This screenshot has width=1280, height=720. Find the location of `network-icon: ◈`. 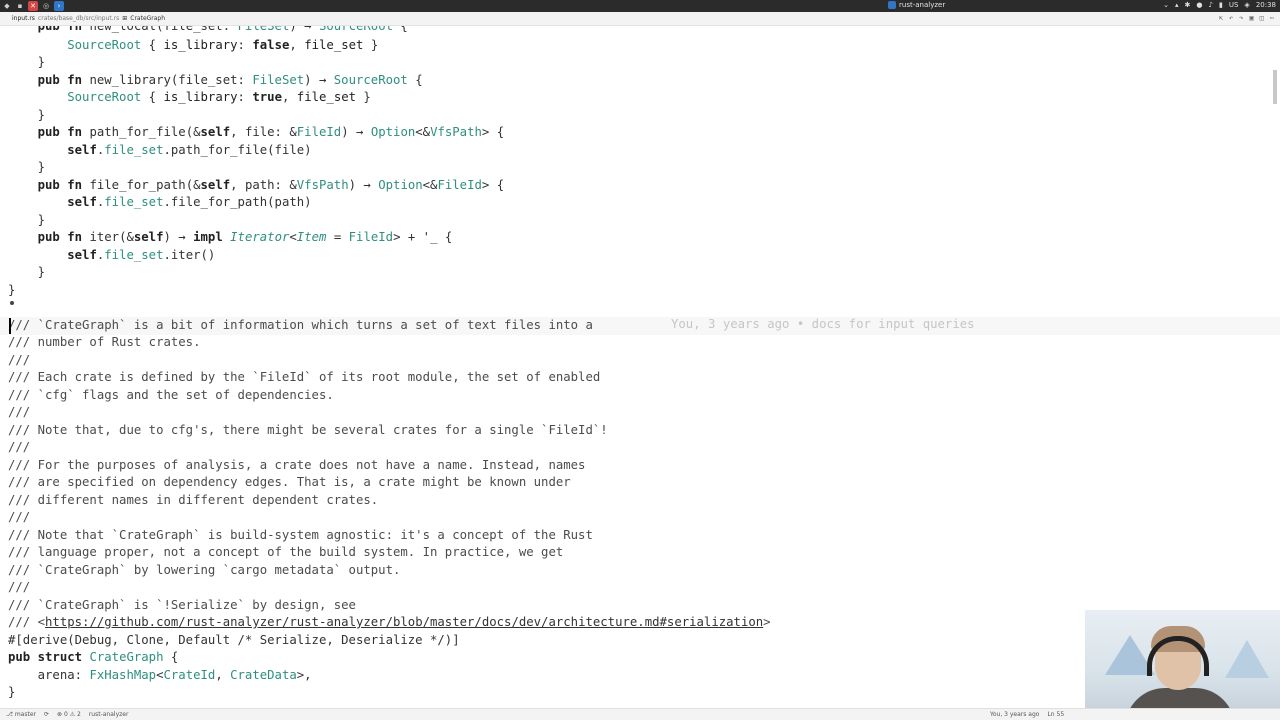

network-icon: ◈ is located at coordinates (1246, 5).